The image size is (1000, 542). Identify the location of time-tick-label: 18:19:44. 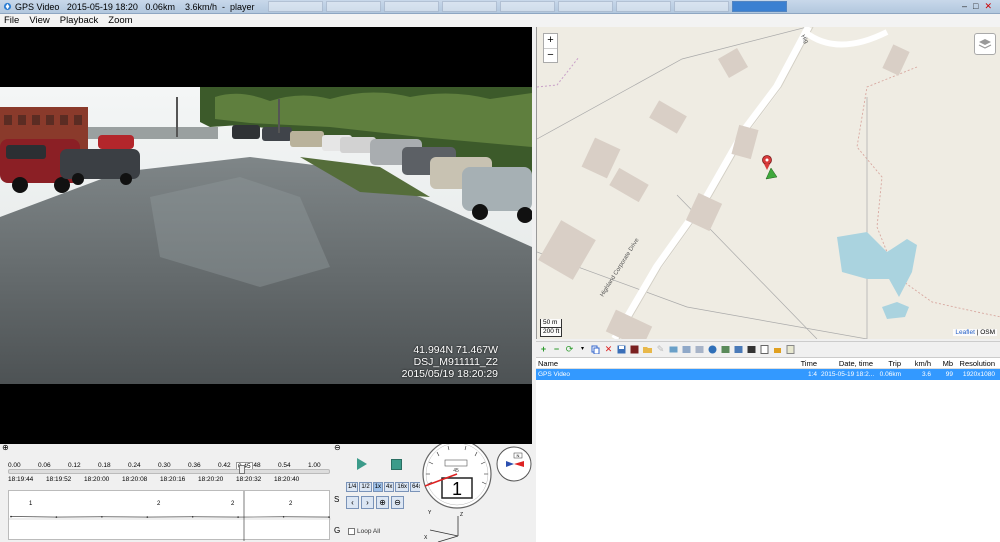
(21, 479).